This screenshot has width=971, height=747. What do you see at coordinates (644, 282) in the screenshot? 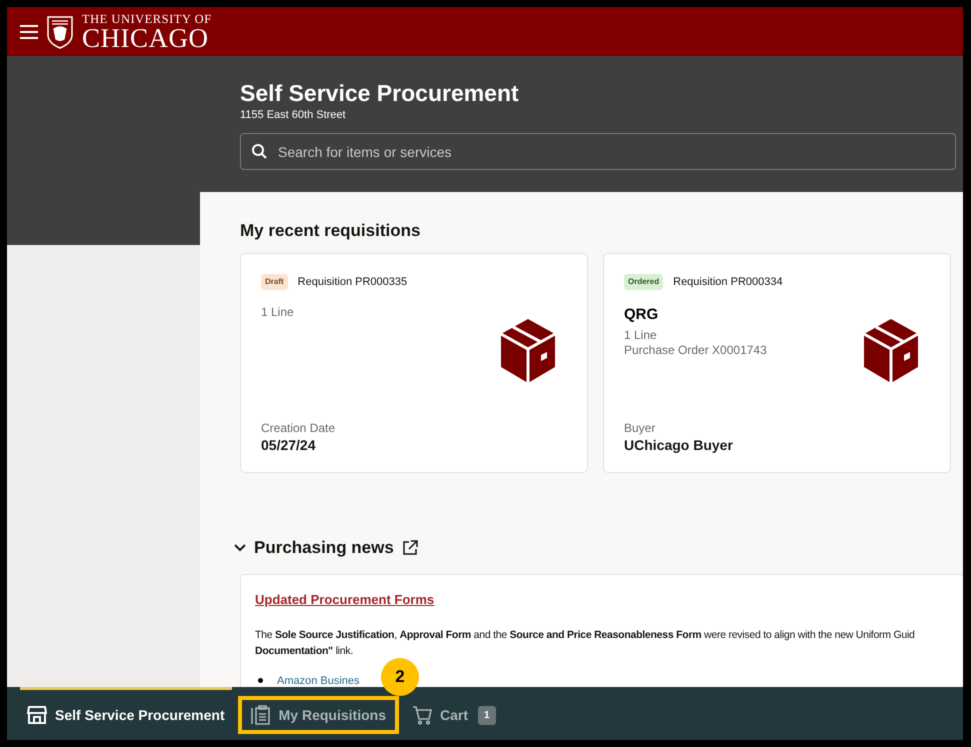
I see `status-badge: Ordered` at bounding box center [644, 282].